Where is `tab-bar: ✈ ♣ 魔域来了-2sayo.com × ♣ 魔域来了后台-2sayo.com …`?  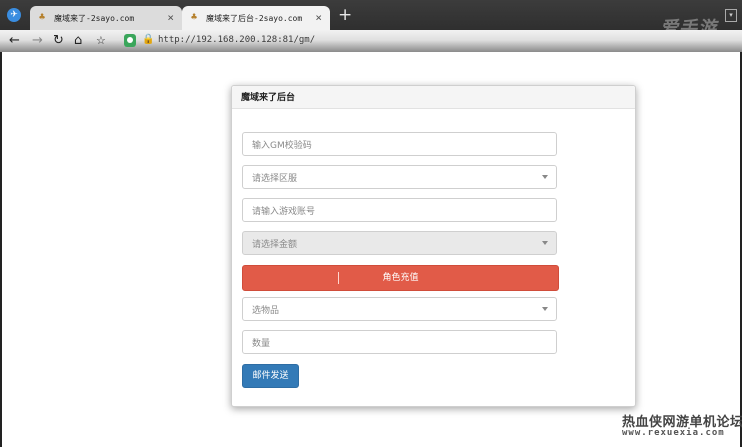
tab-bar: ✈ ♣ 魔域来了-2sayo.com × ♣ 魔域来了后台-2sayo.com … is located at coordinates (371, 19).